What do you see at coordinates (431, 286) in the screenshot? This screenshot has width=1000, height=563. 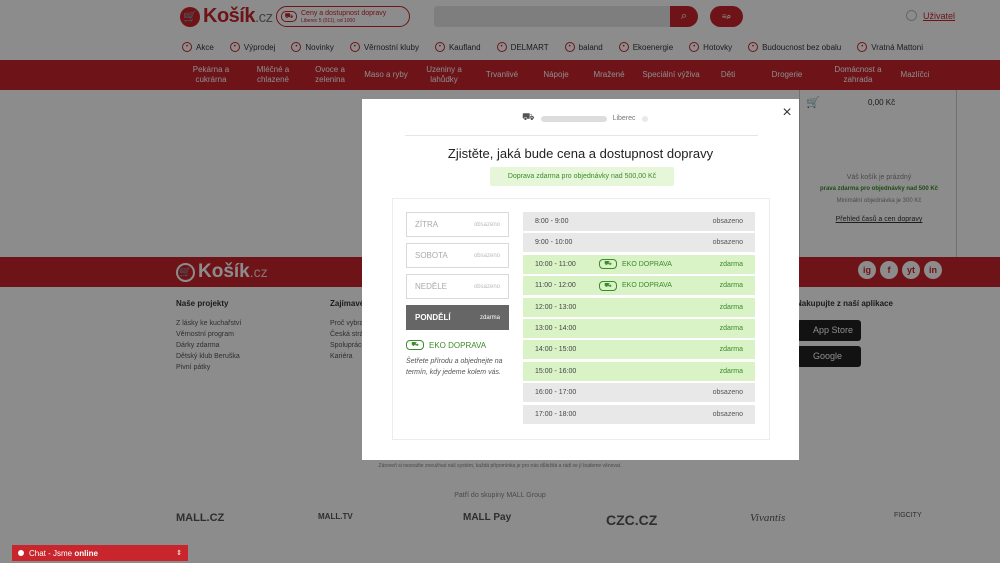 I see `day-name: NEDĚLE` at bounding box center [431, 286].